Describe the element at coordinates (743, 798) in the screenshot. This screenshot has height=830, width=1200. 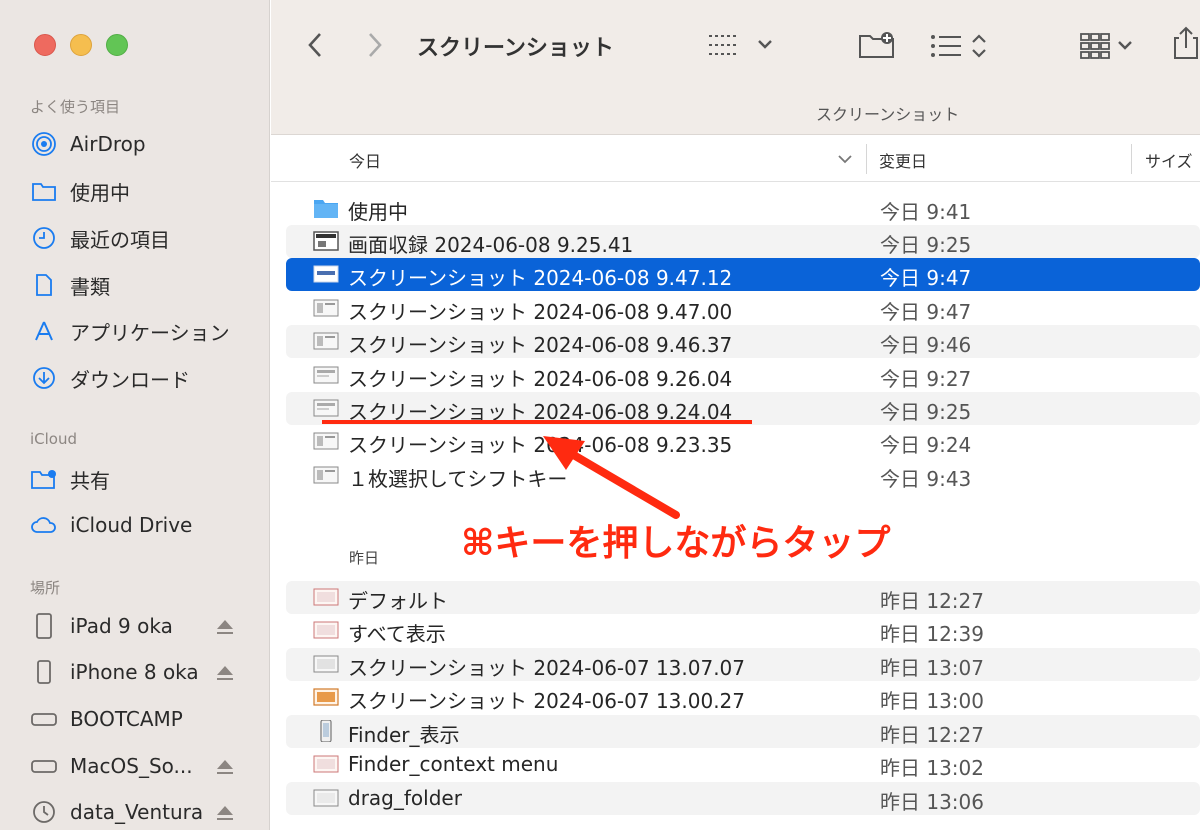
I see `list-item: drag_folder 昨日 13:06` at that location.